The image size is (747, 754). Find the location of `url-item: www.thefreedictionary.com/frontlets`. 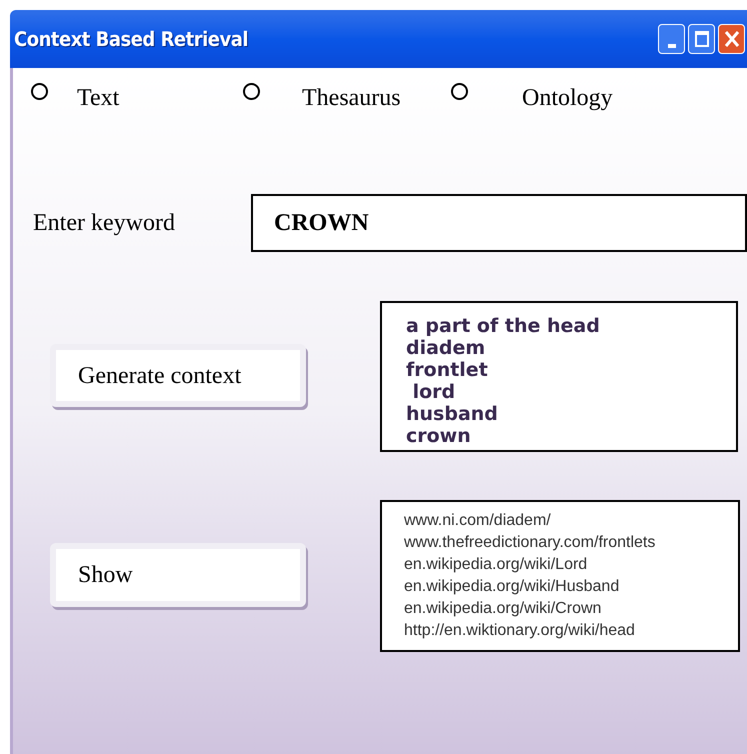

url-item: www.thefreedictionary.com/frontlets is located at coordinates (571, 543).